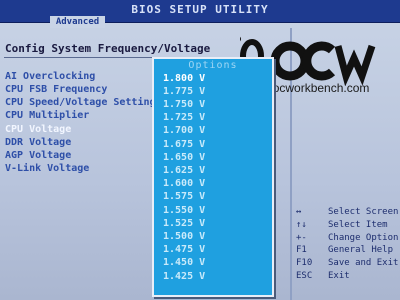 This screenshot has width=400, height=300. I want to click on menu-item-v-link-voltage: V-Link Voltage, so click(47, 168).